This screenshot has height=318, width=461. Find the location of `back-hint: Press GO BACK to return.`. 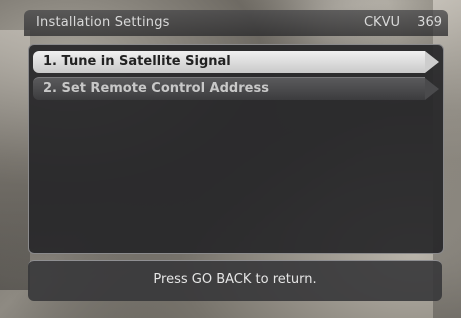

back-hint: Press GO BACK to return. is located at coordinates (235, 279).